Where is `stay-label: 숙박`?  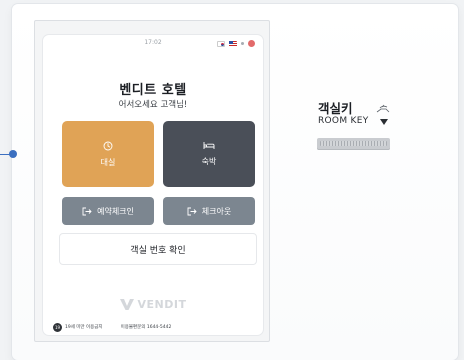 stay-label: 숙박 is located at coordinates (209, 161).